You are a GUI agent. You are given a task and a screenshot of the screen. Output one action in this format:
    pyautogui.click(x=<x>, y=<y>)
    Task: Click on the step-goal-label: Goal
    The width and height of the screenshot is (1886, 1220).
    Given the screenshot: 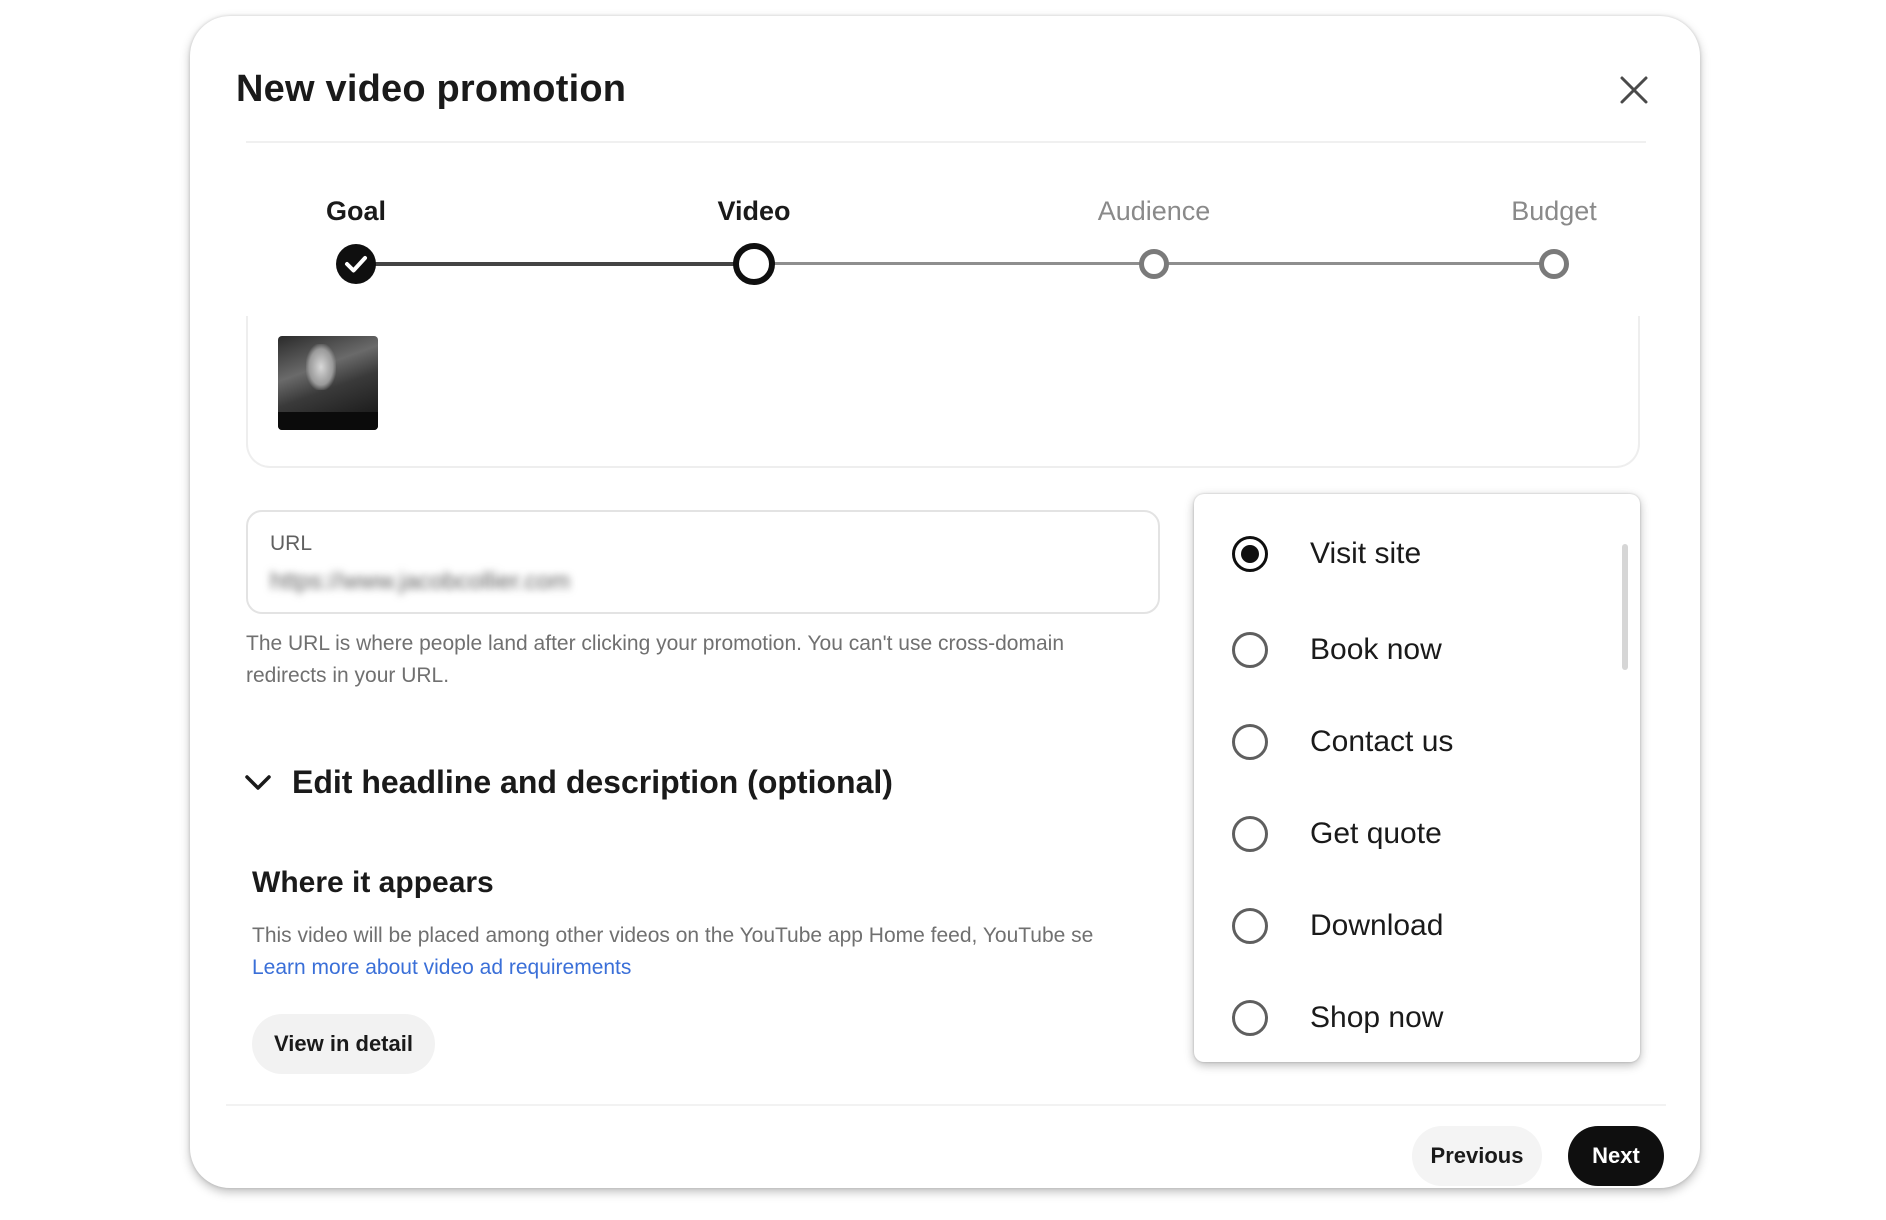 What is the action you would take?
    pyautogui.click(x=356, y=211)
    